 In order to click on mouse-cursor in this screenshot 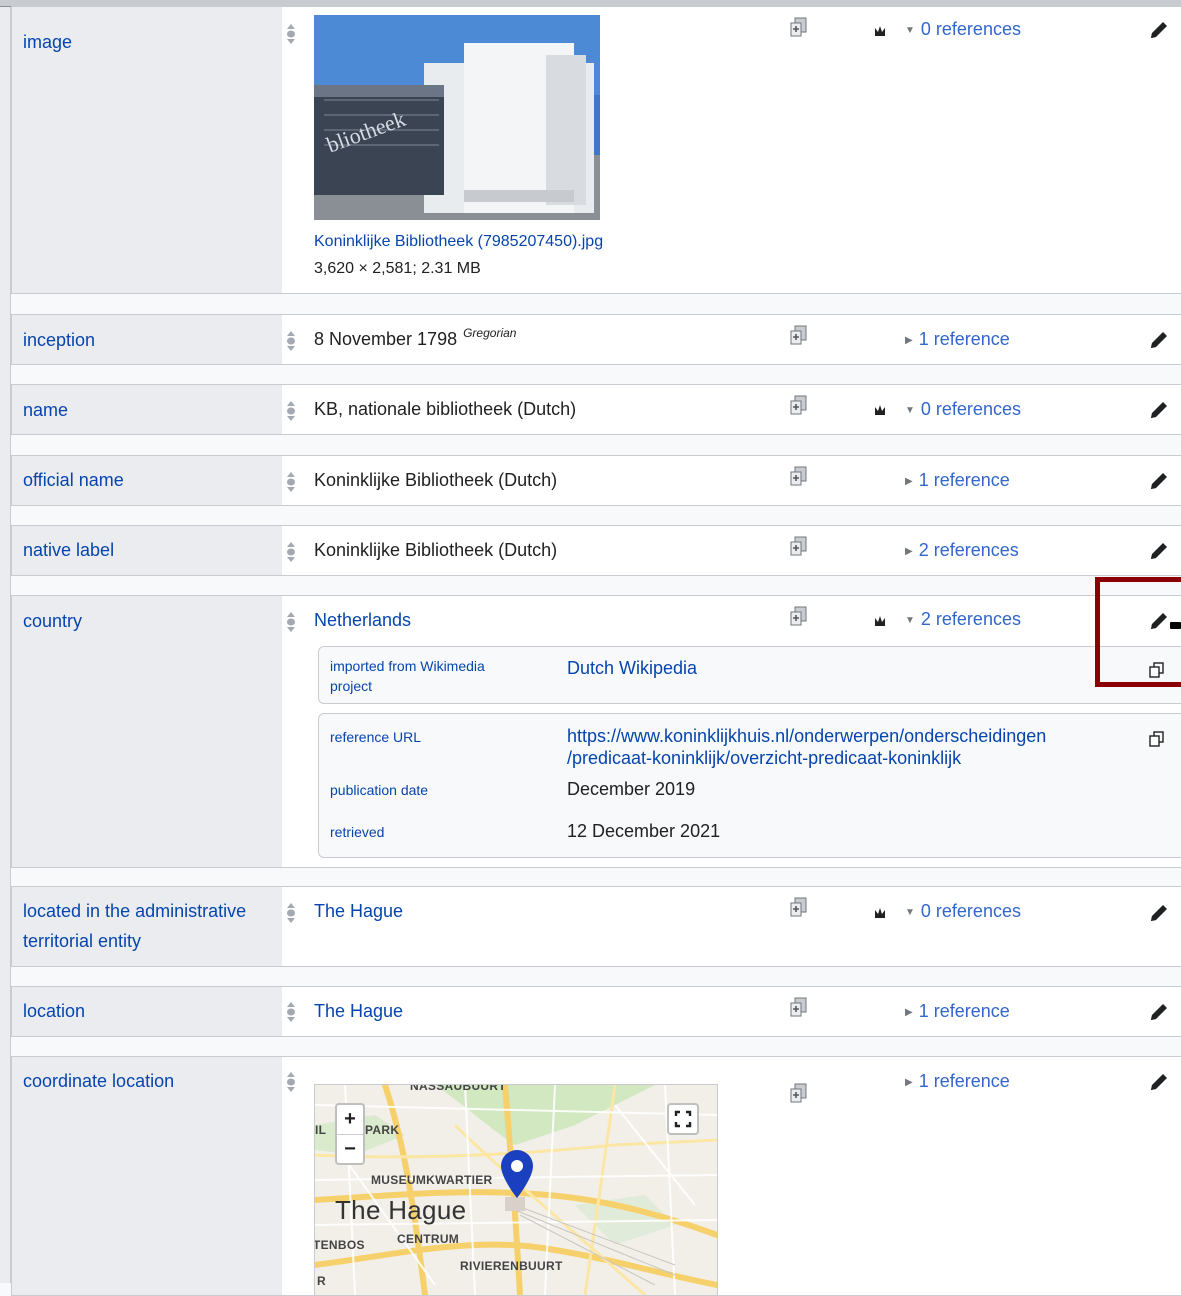, I will do `click(1175, 625)`.